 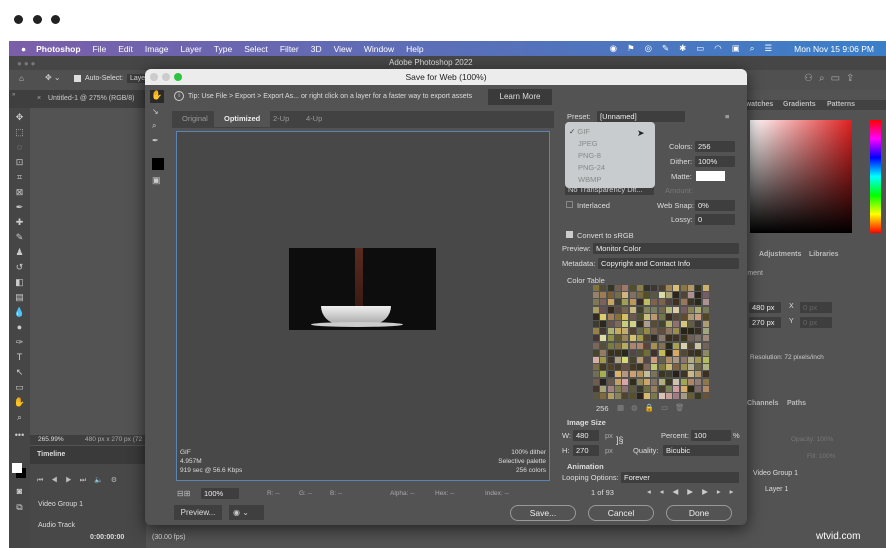 I want to click on done-button: Done, so click(x=699, y=513).